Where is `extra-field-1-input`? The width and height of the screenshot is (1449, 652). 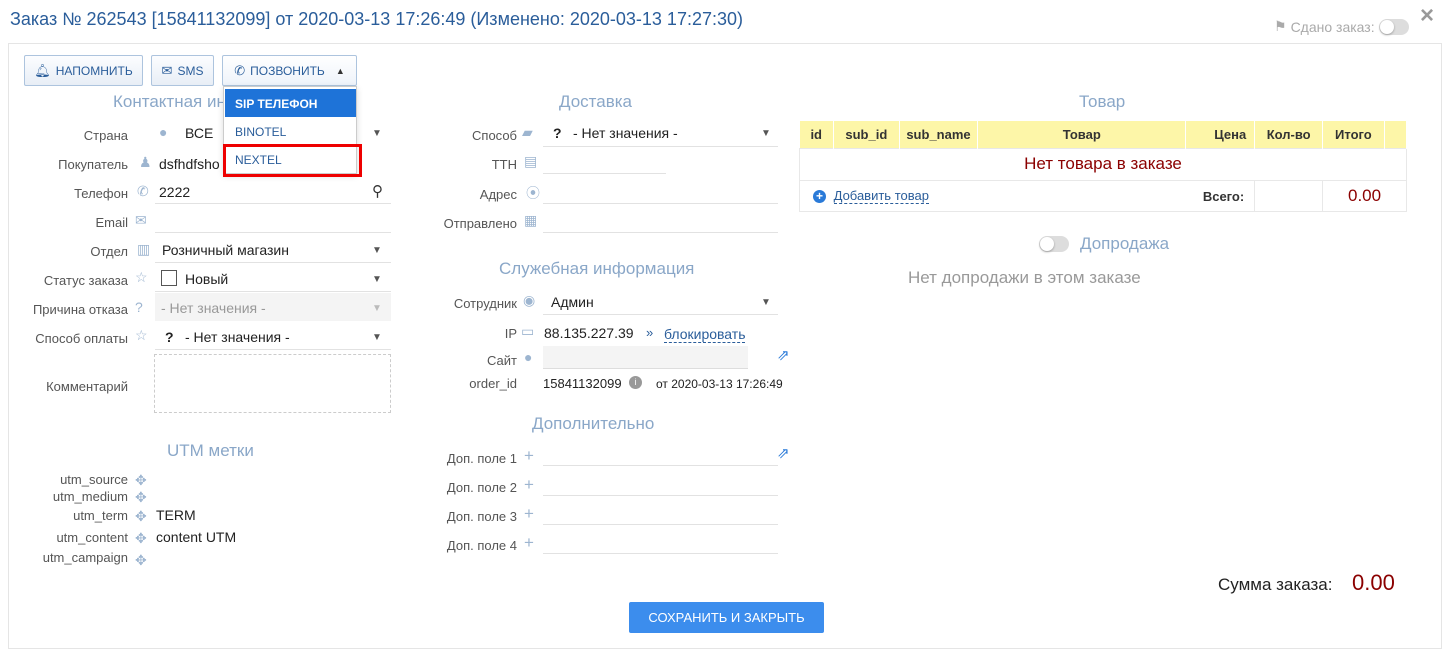 extra-field-1-input is located at coordinates (660, 465).